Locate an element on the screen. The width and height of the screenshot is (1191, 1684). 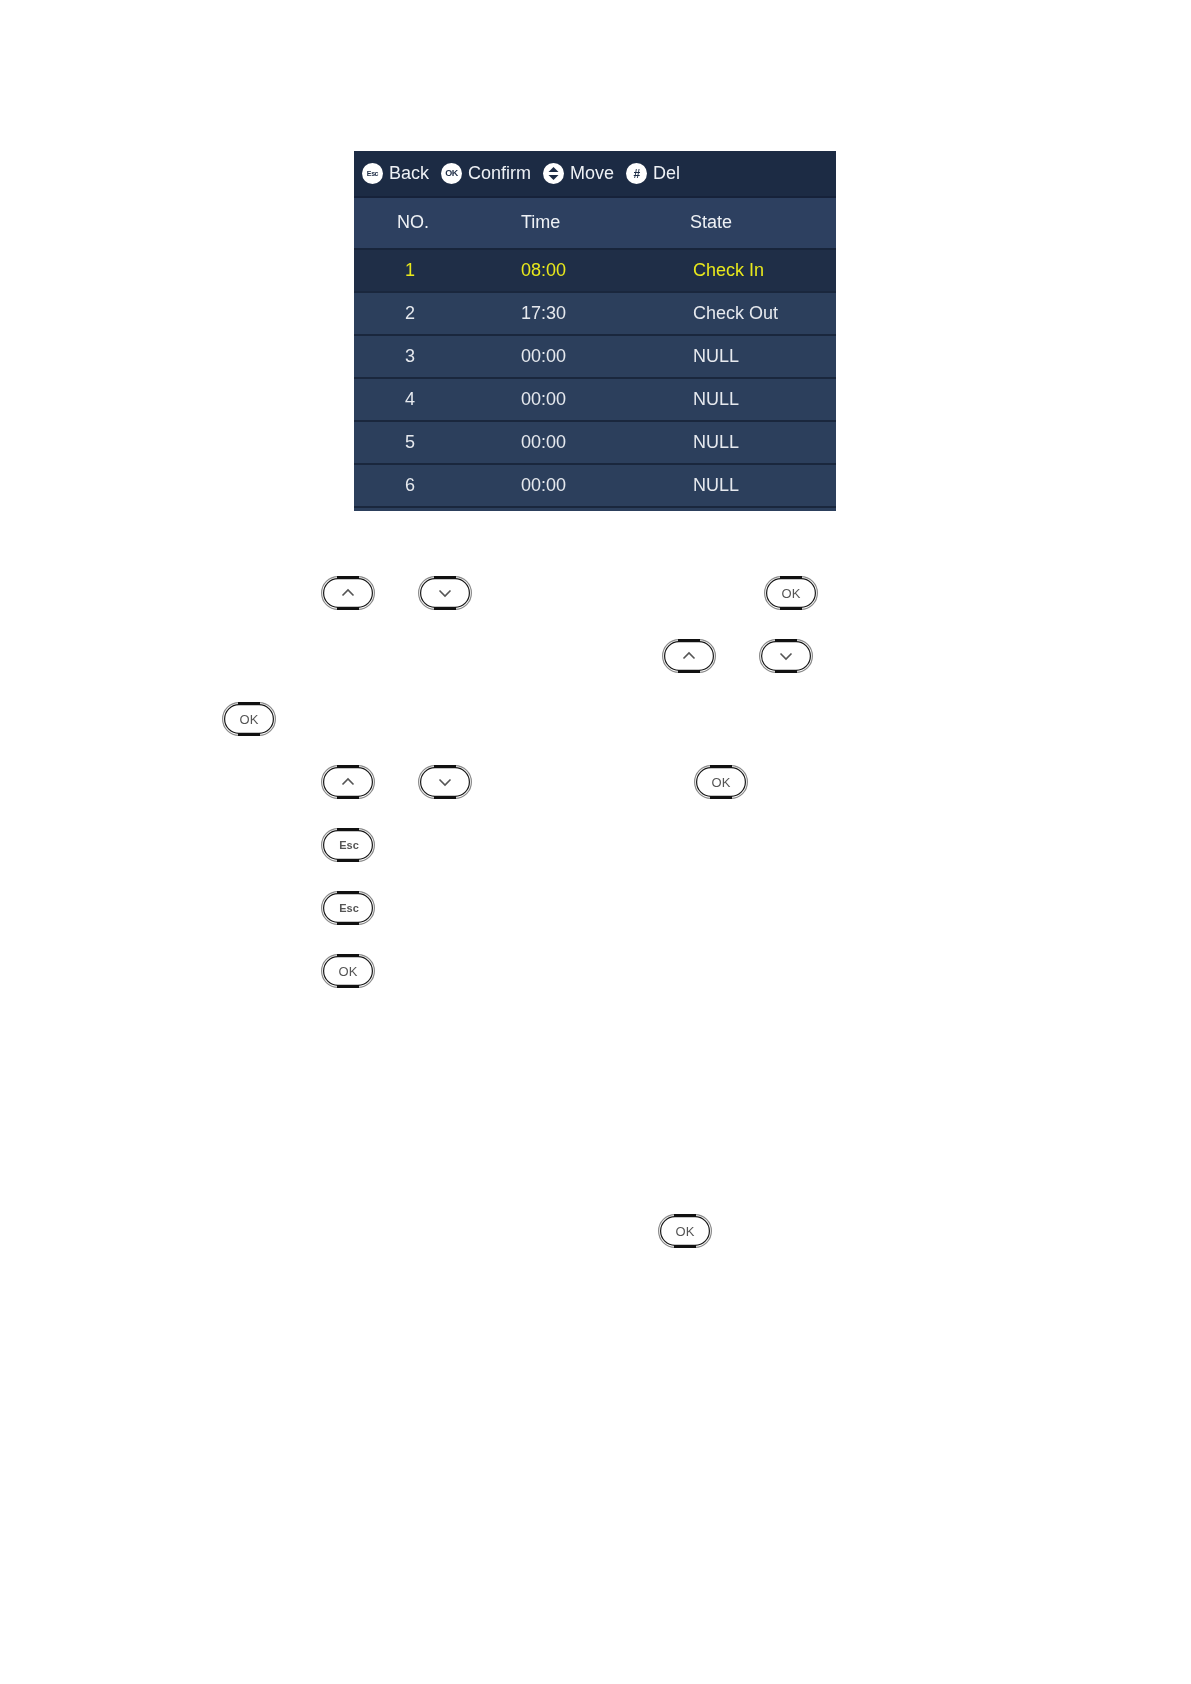
table-cell: 5 is located at coordinates (410, 442).